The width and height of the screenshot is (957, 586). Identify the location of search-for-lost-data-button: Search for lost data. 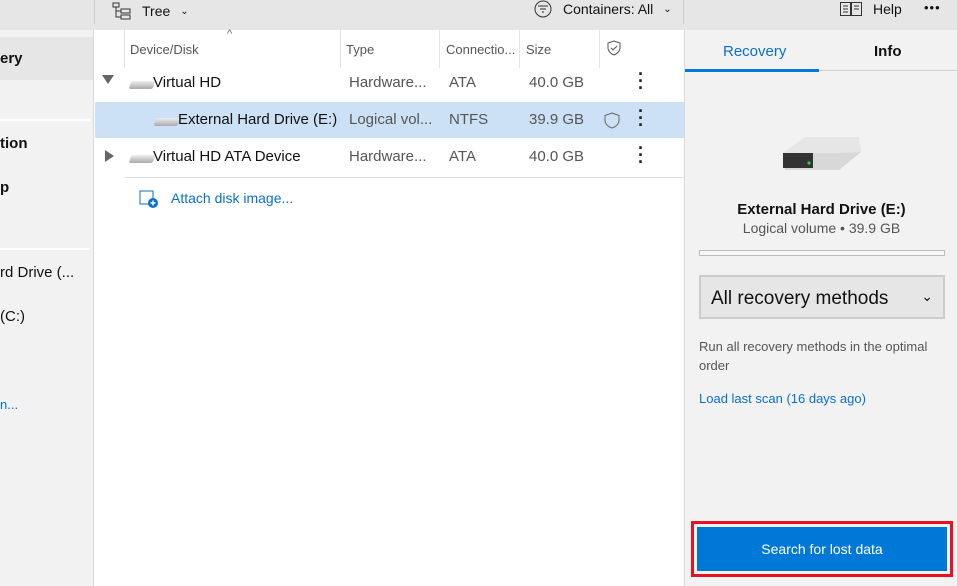
(822, 549).